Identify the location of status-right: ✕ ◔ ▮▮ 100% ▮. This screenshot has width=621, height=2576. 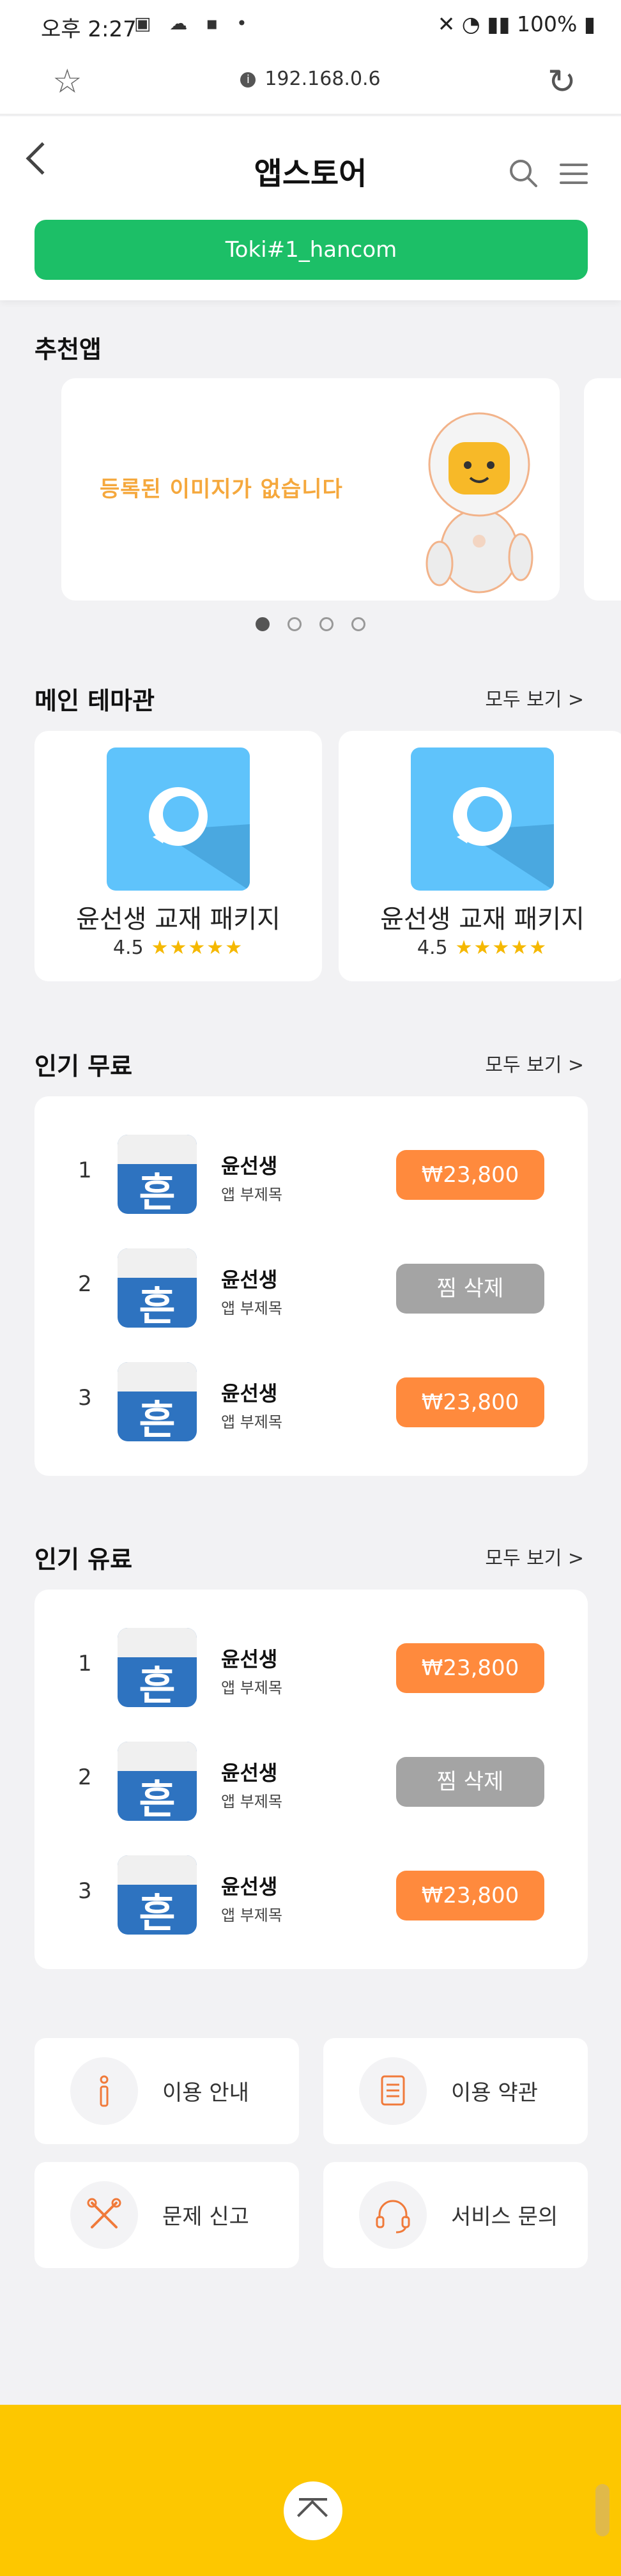
(516, 24).